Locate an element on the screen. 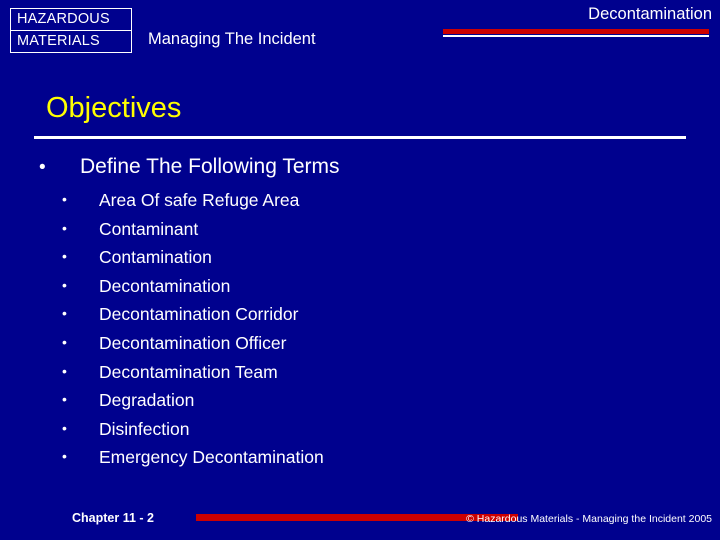 The height and width of the screenshot is (540, 720). list-item: • Area Of safe Refuge Area is located at coordinates (372, 204).